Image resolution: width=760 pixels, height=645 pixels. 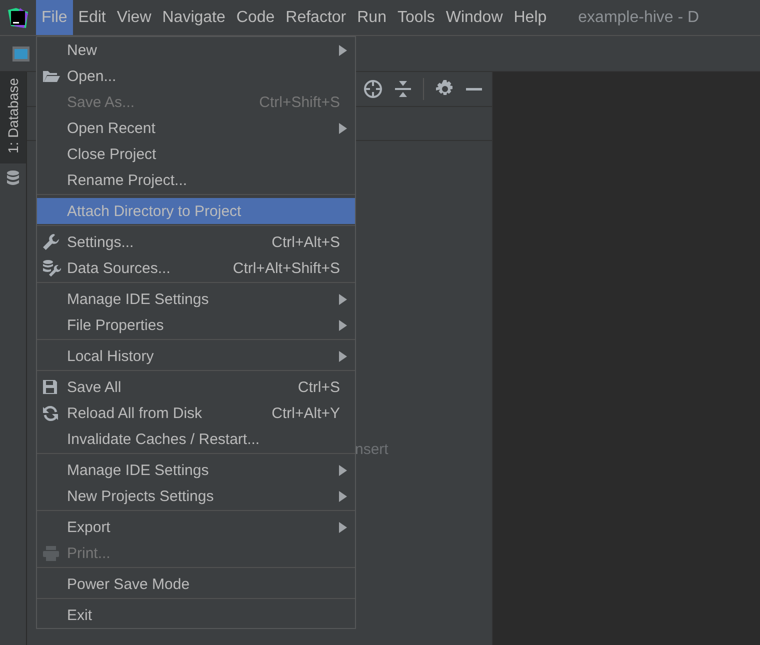 What do you see at coordinates (316, 17) in the screenshot?
I see `menu-bar-item: Refactor` at bounding box center [316, 17].